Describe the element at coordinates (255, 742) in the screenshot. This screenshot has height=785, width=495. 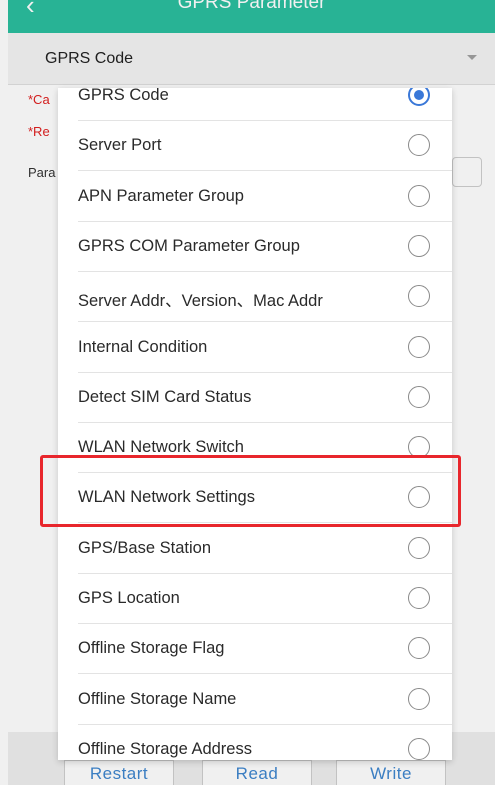
I see `option-item: Offline Storage Address` at that location.